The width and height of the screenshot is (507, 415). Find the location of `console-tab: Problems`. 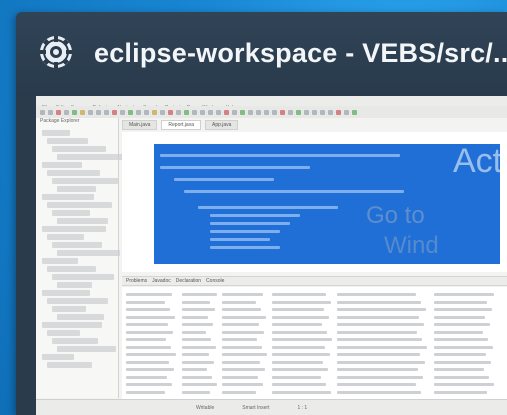

console-tab: Problems is located at coordinates (136, 281).